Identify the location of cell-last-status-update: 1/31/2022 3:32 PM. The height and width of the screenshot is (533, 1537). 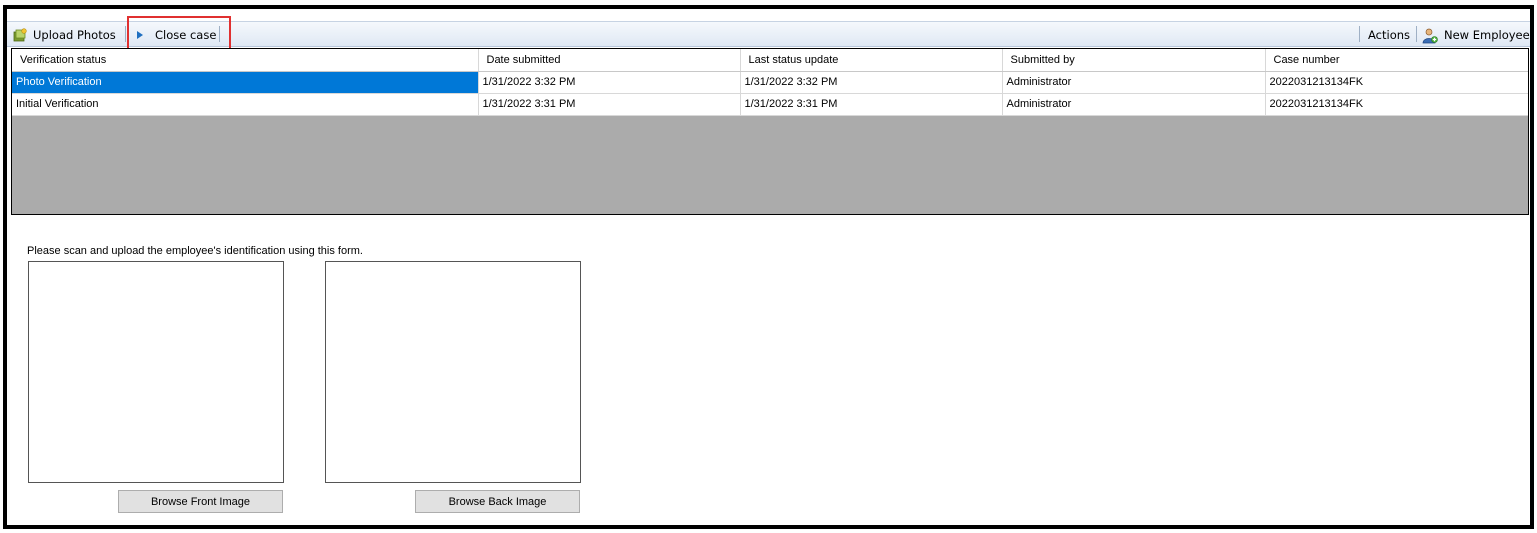
(871, 82).